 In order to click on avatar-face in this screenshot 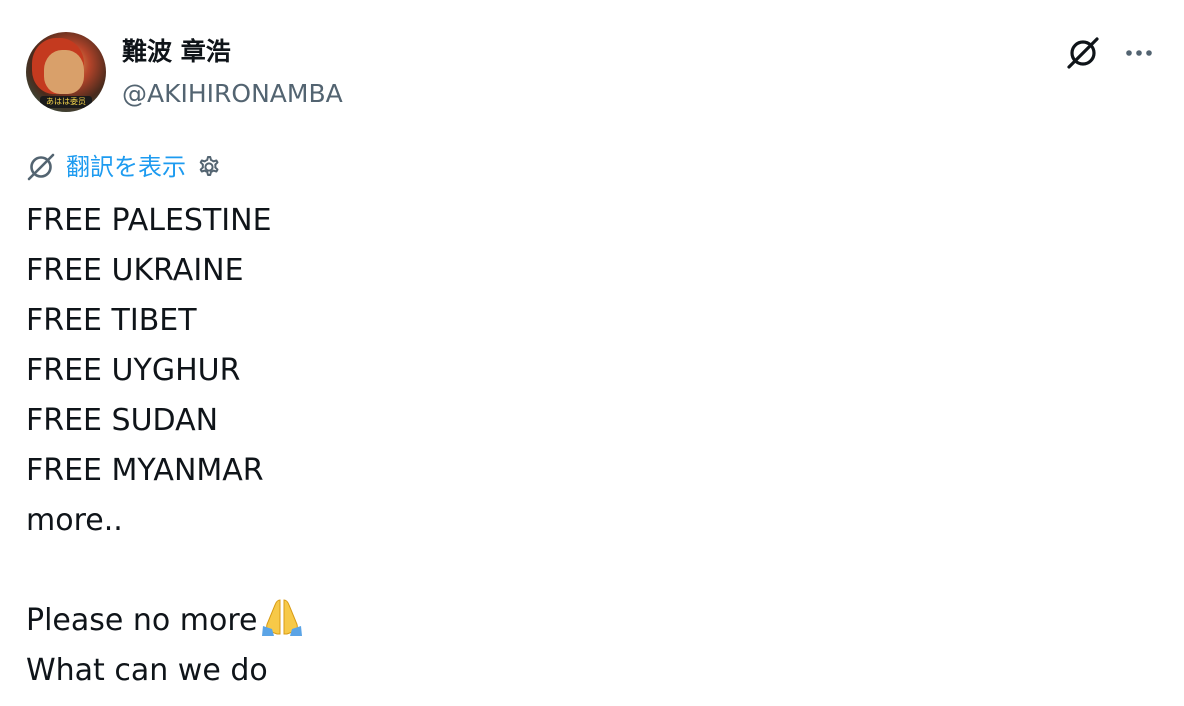, I will do `click(64, 72)`.